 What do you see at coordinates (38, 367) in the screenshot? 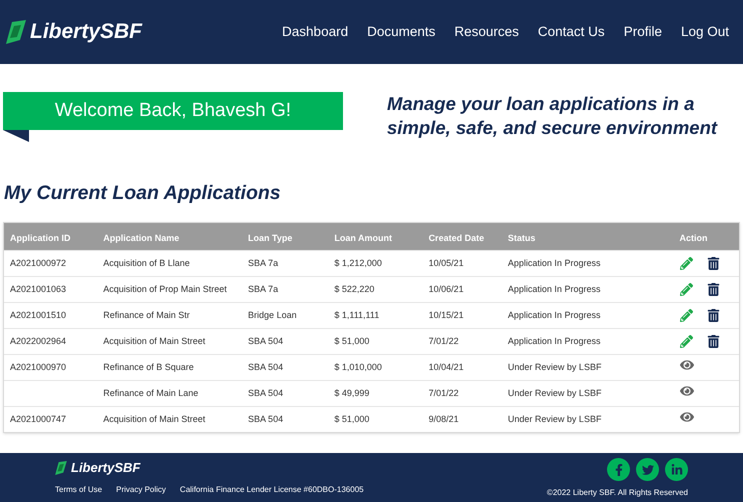
I see `table-cell: A2021000970` at bounding box center [38, 367].